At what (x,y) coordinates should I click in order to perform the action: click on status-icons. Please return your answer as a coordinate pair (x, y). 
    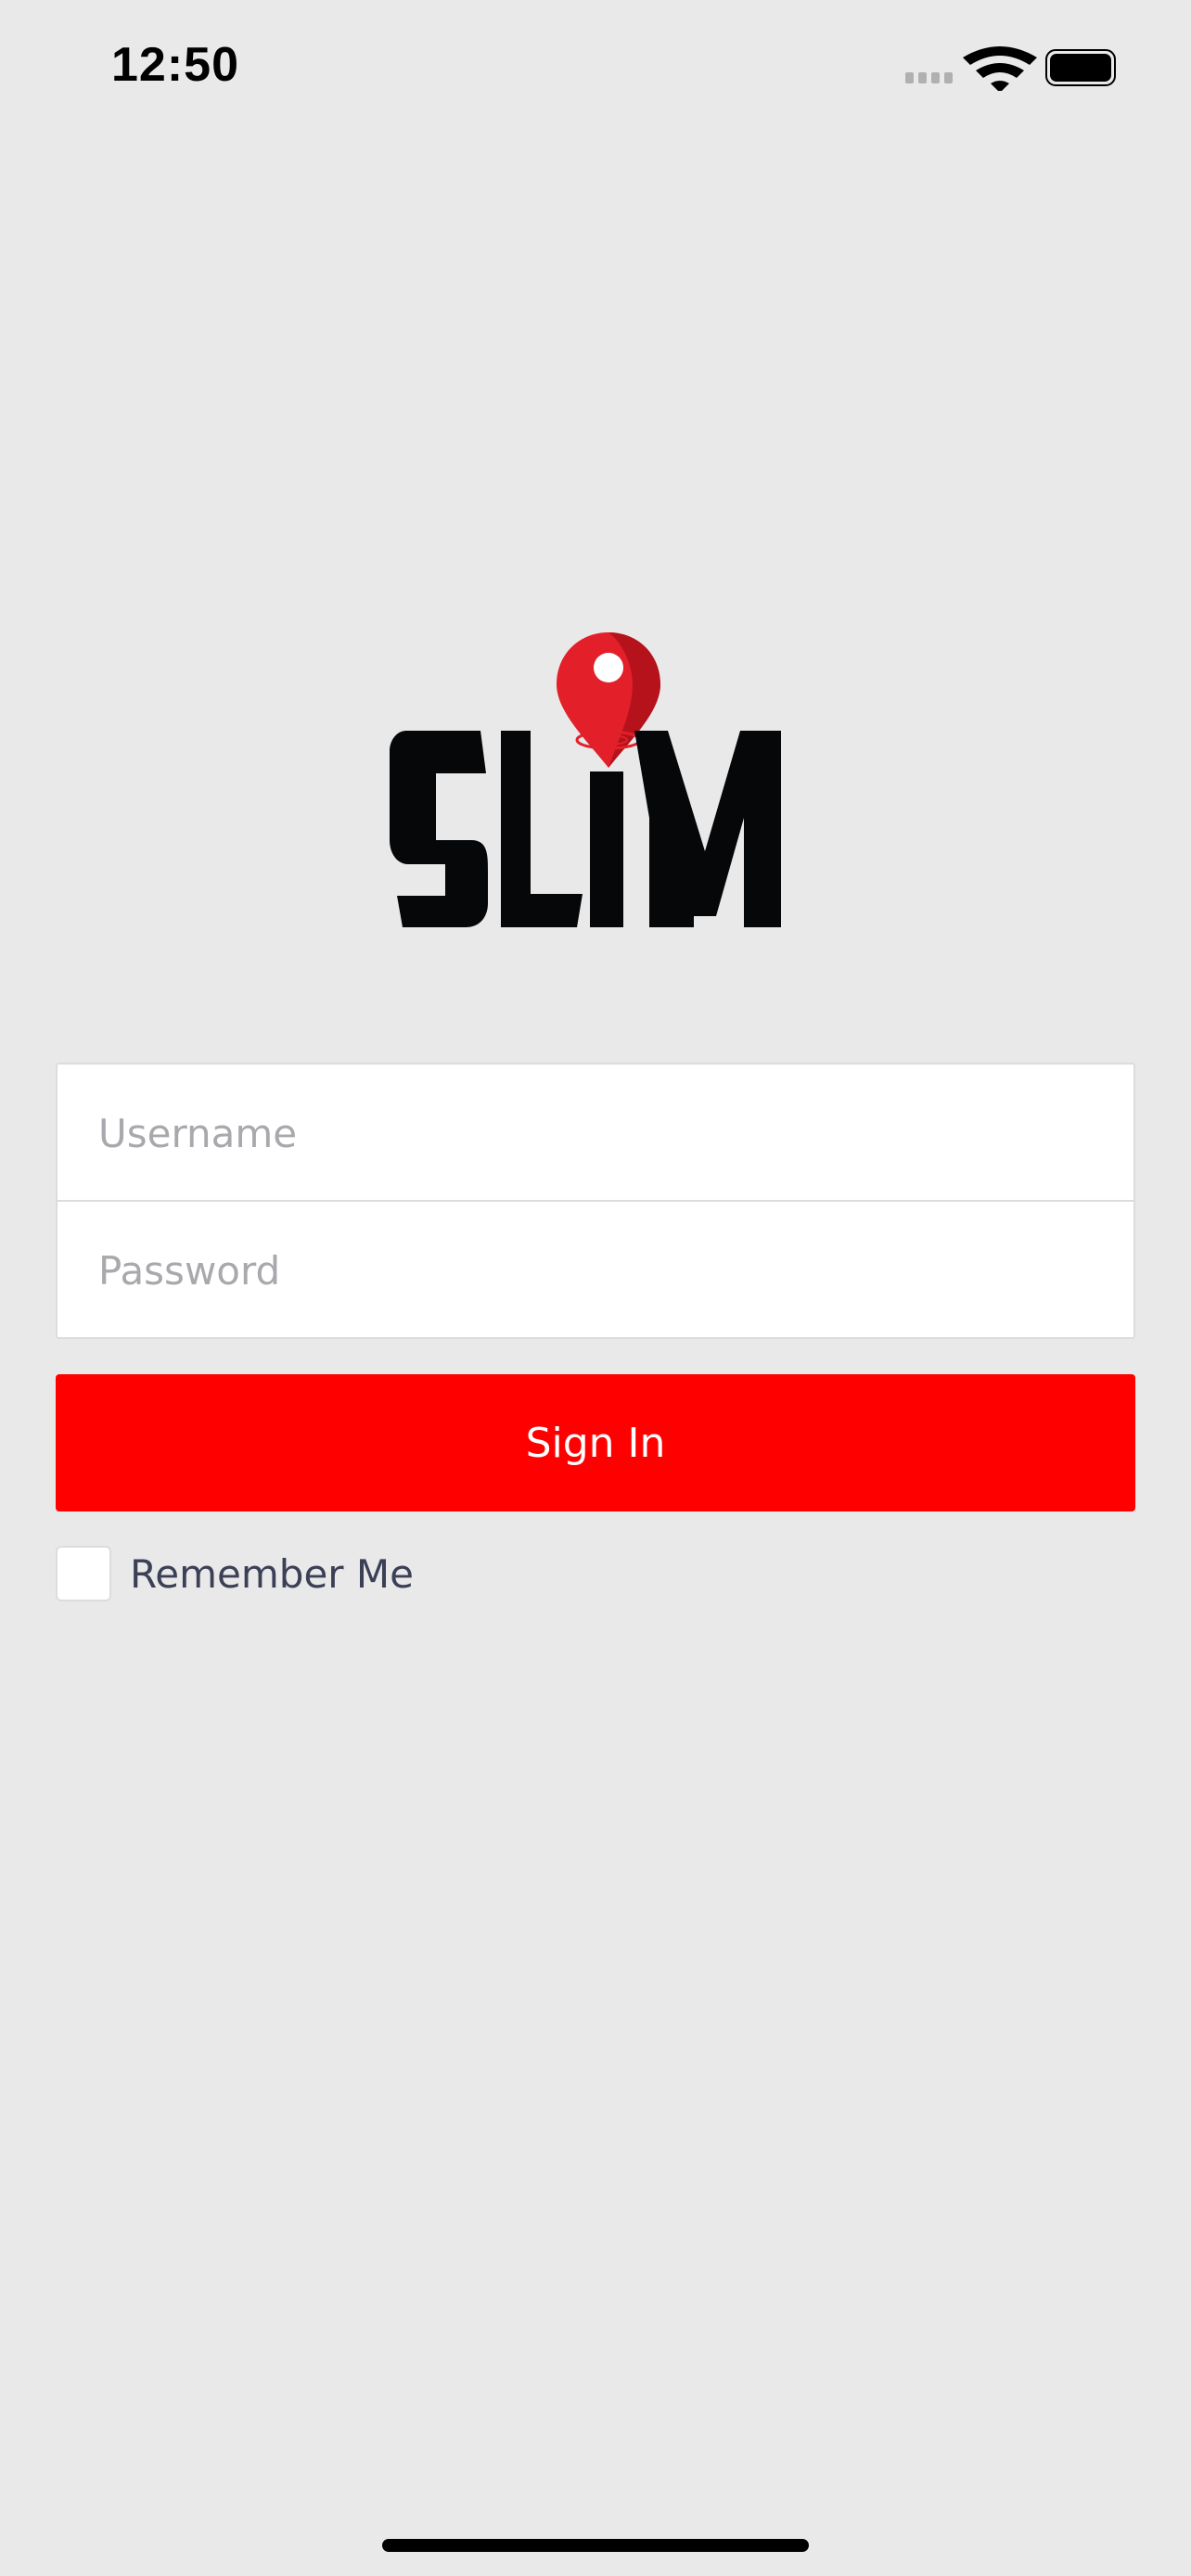
    Looking at the image, I should click on (969, 68).